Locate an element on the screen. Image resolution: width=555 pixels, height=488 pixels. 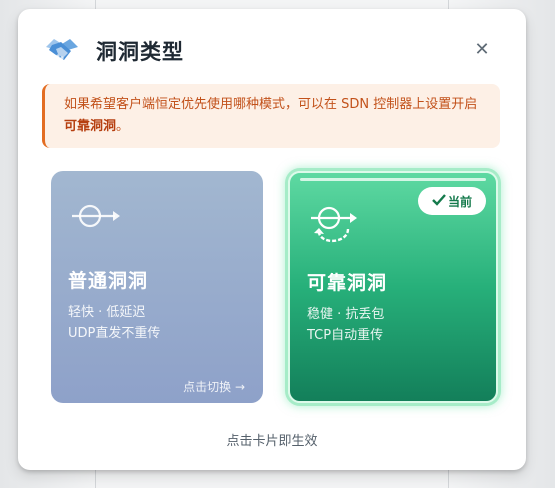
reliable-card-desc-protocol: TCP自动重传 is located at coordinates (345, 335).